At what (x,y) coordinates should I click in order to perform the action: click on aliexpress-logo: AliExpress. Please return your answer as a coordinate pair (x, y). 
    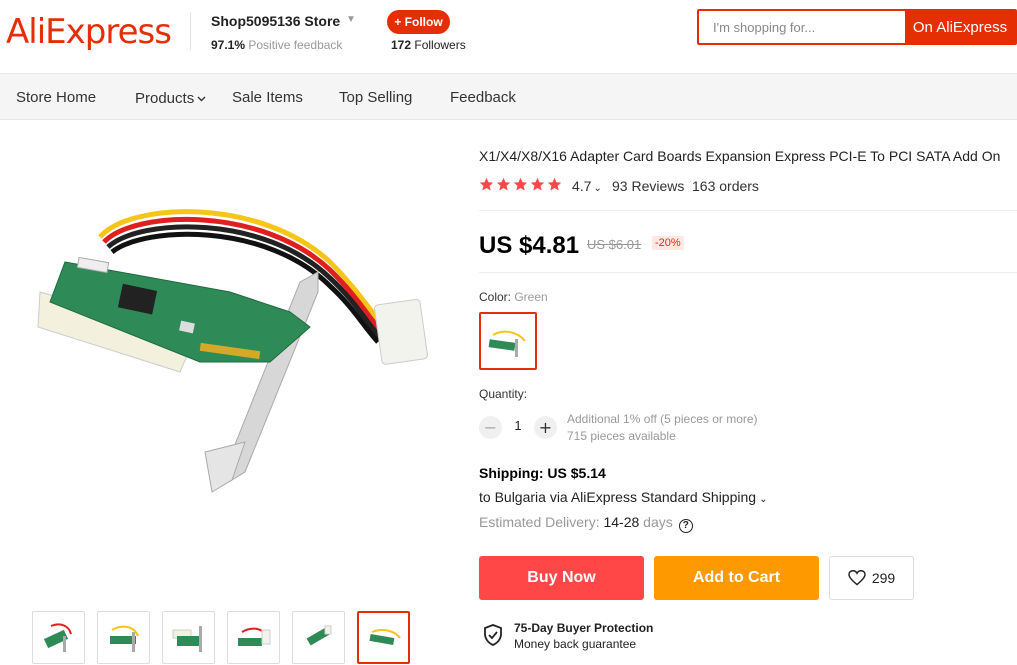
    Looking at the image, I should click on (89, 32).